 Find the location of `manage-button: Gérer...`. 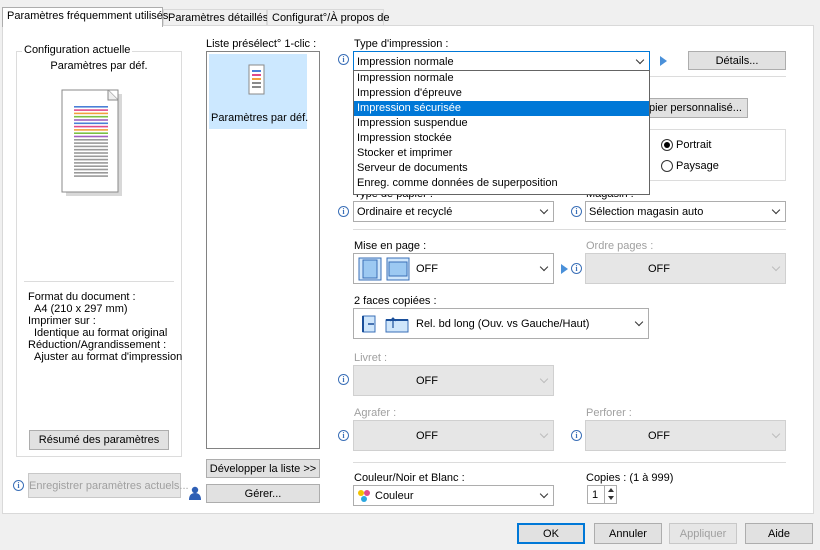

manage-button: Gérer... is located at coordinates (263, 493).